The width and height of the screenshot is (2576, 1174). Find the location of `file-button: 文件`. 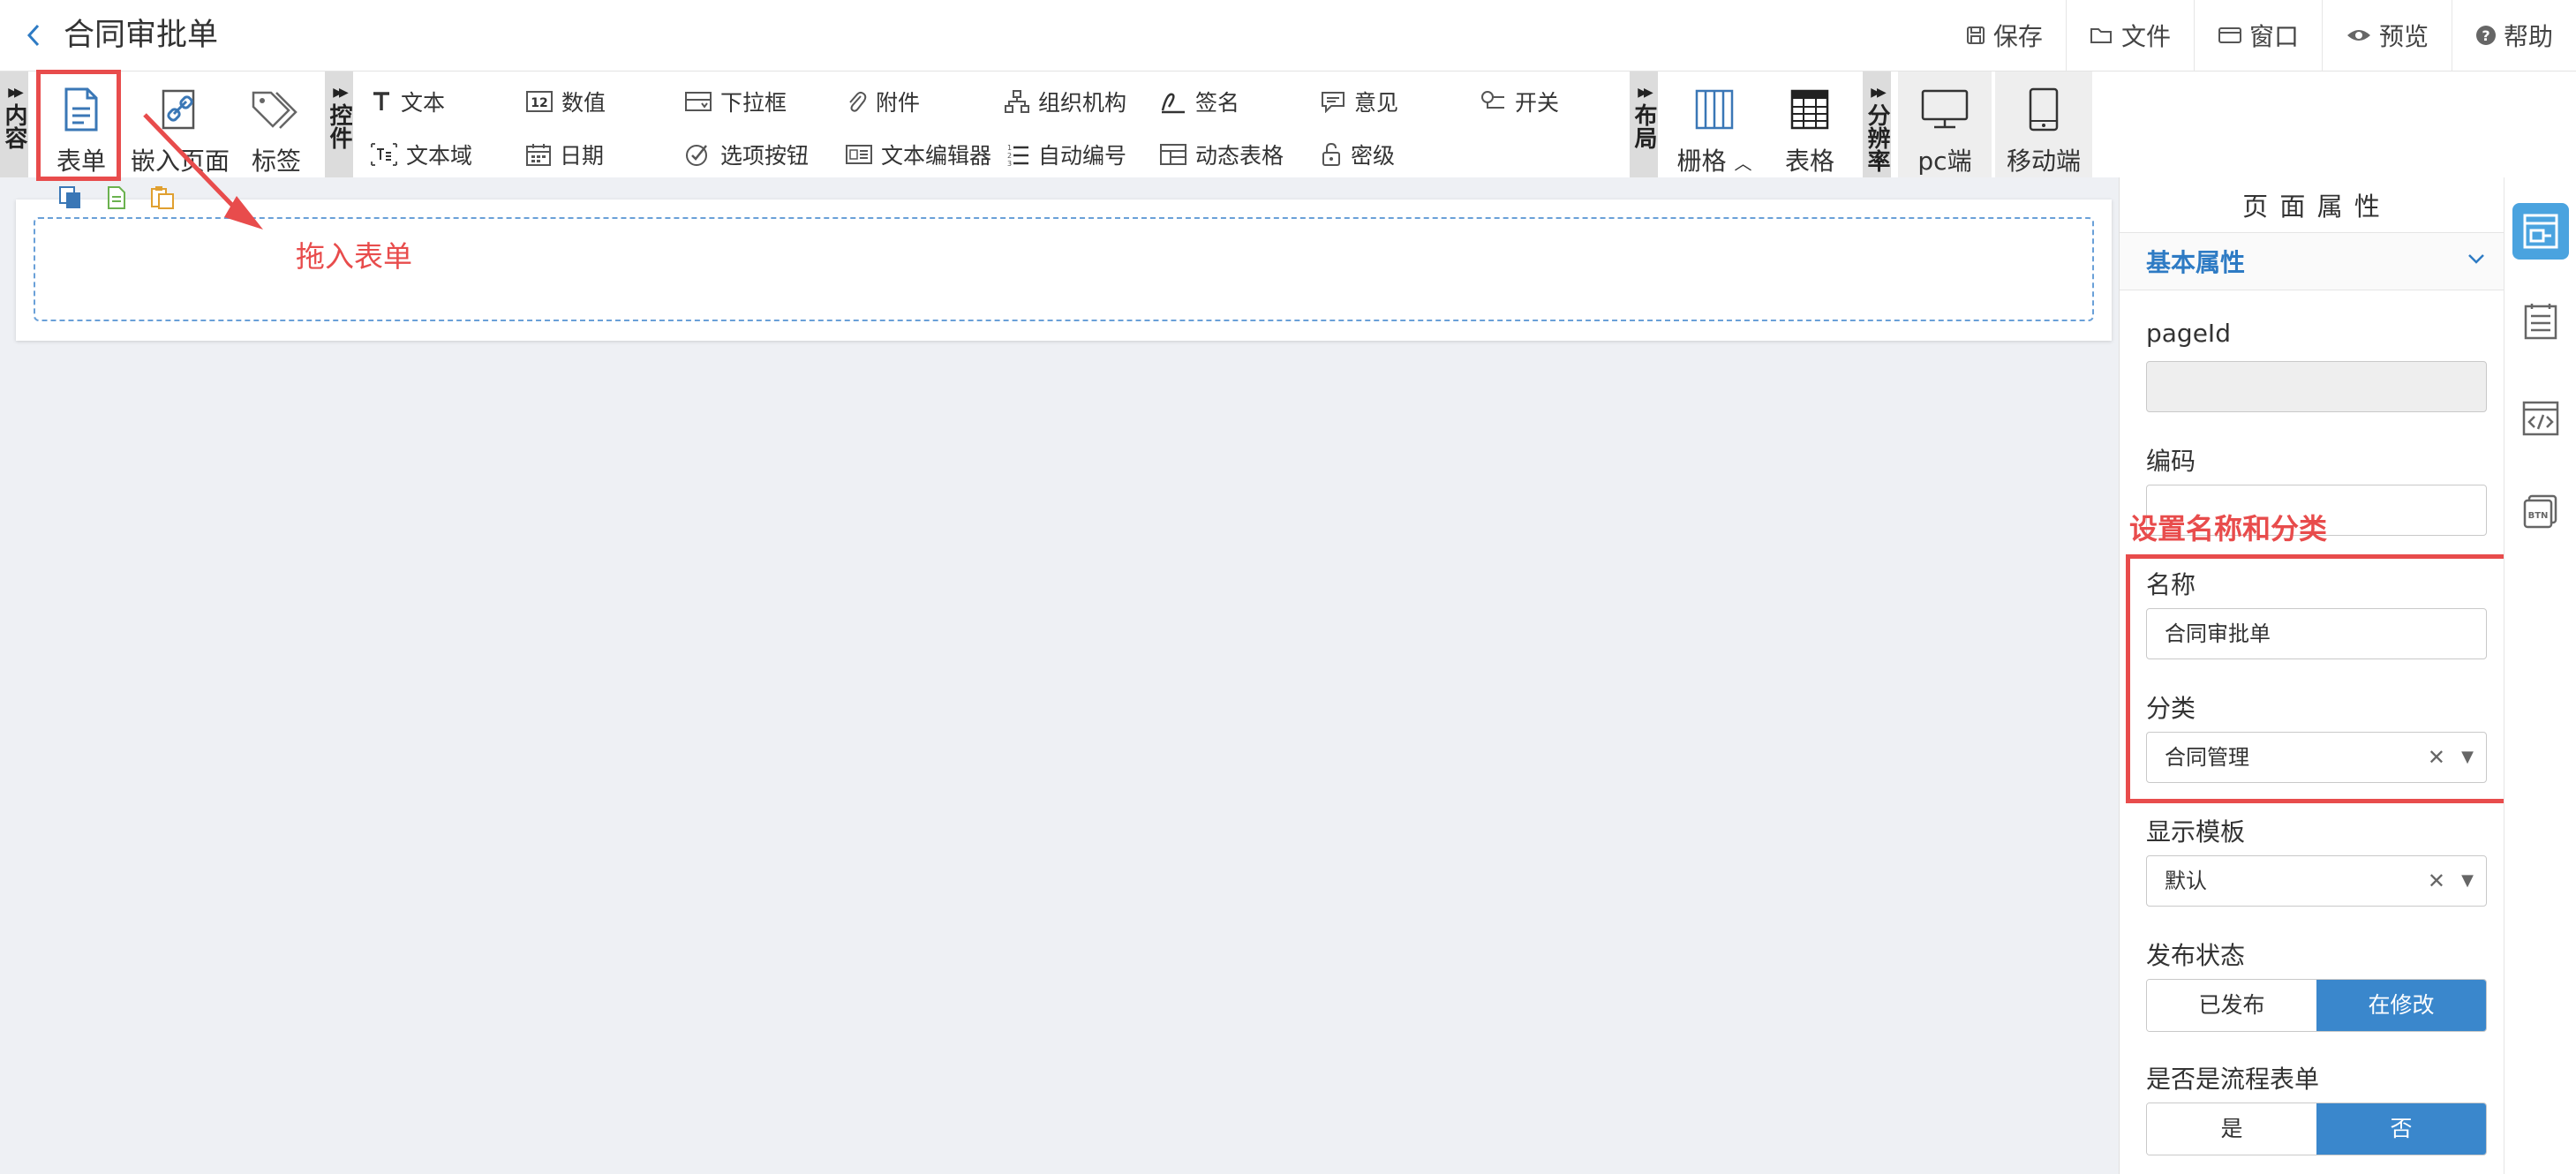

file-button: 文件 is located at coordinates (2130, 35).